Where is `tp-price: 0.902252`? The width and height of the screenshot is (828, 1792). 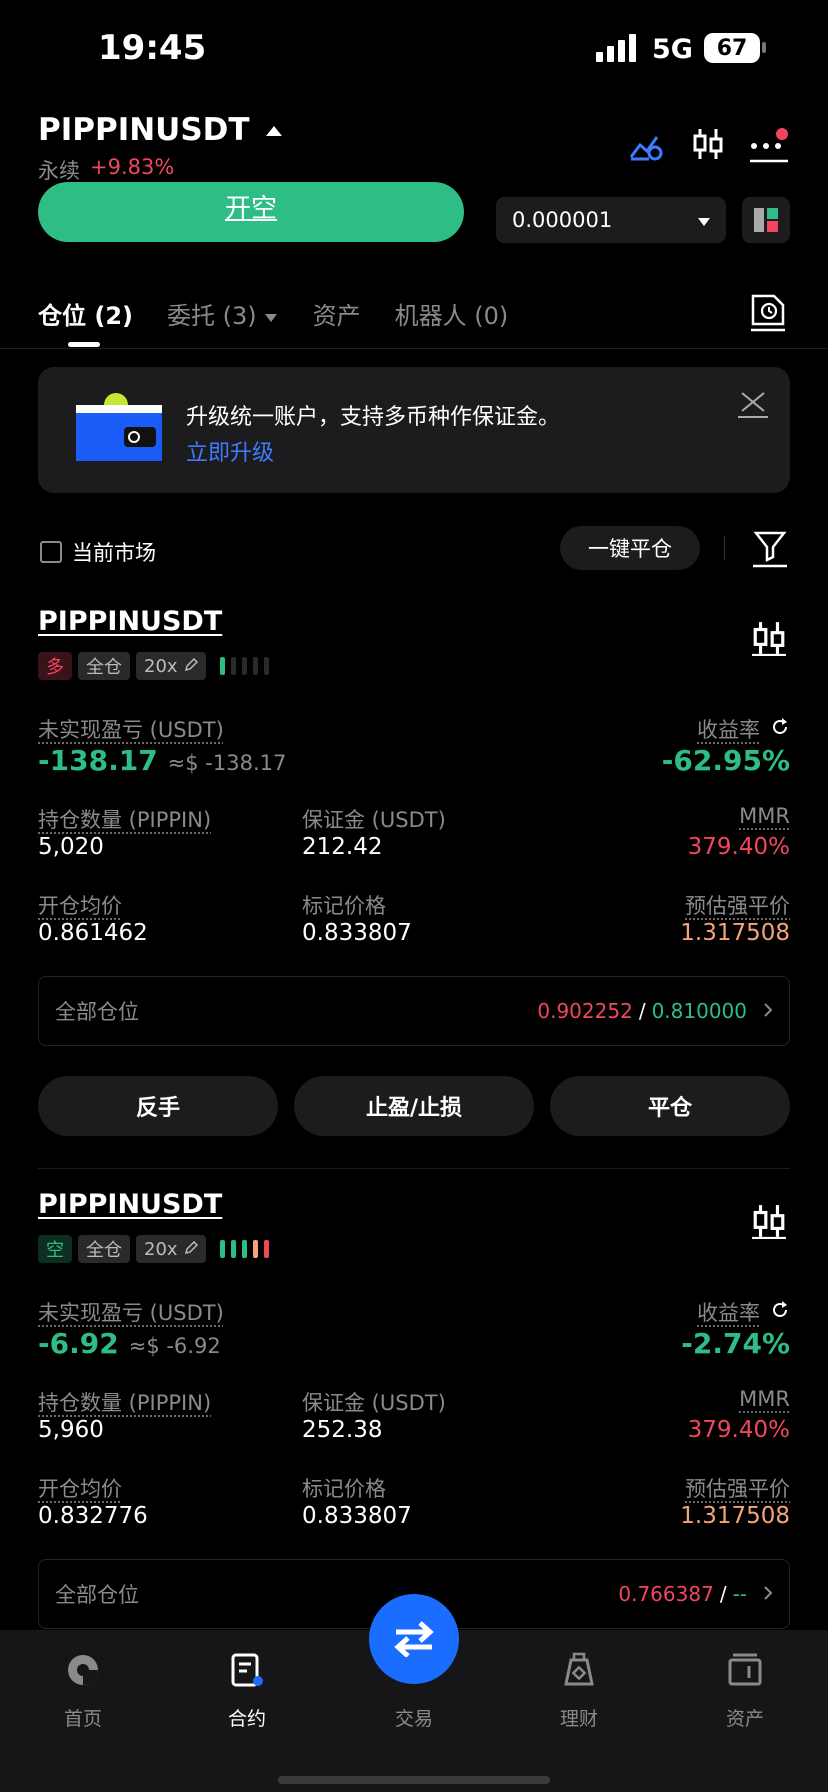 tp-price: 0.902252 is located at coordinates (585, 1011).